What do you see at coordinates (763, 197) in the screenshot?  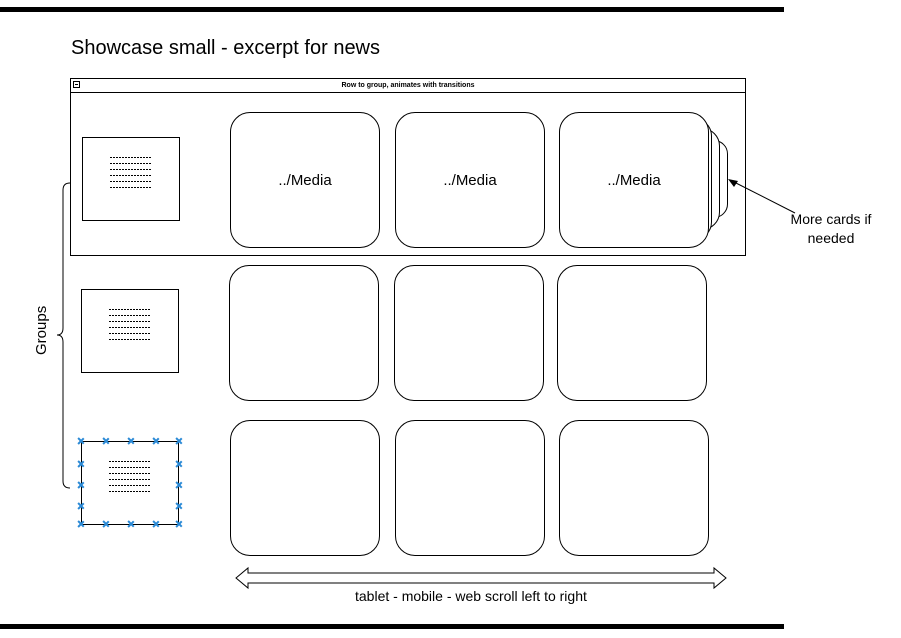 I see `more-cards-arrow` at bounding box center [763, 197].